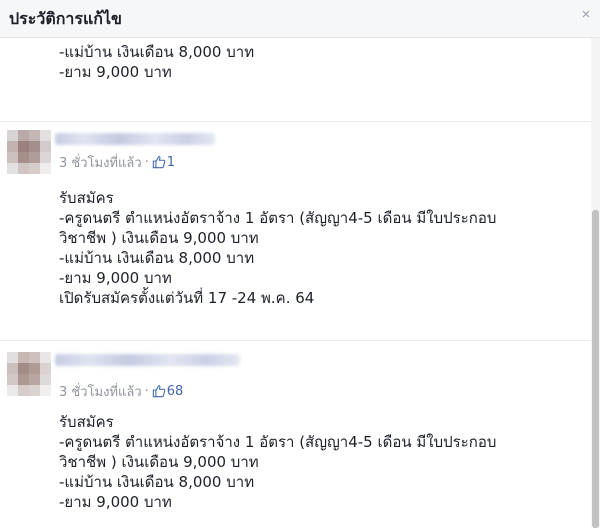 Image resolution: width=600 pixels, height=528 pixels. Describe the element at coordinates (300, 19) in the screenshot. I see `dialog-header: ประวัติการแก้ไข ×` at that location.